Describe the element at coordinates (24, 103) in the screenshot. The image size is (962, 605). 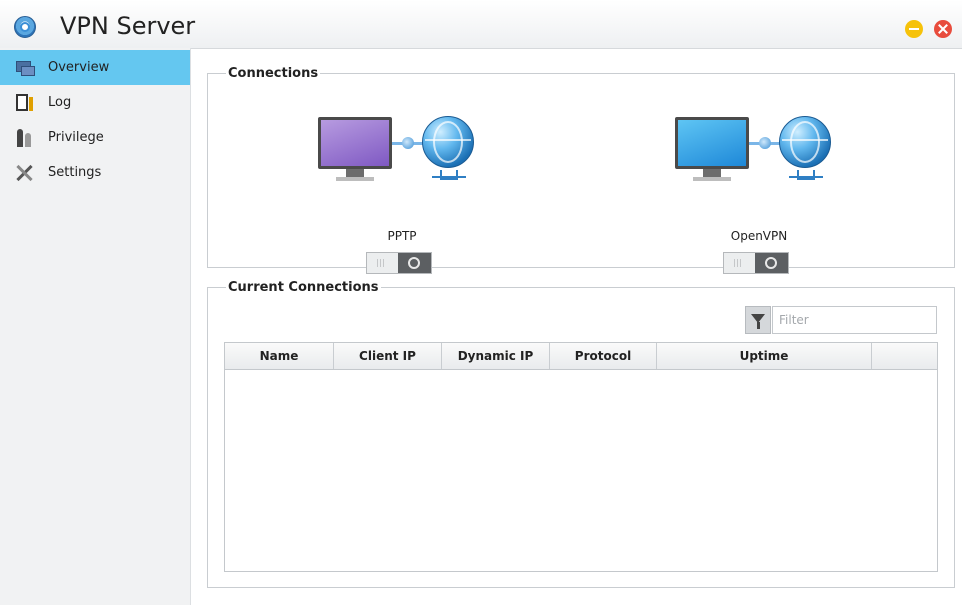
I see `log-icon` at that location.